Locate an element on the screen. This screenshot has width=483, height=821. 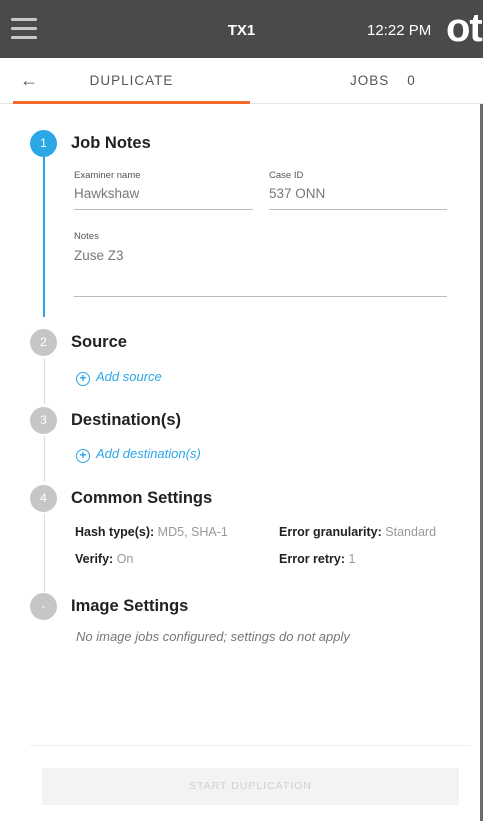
notes-underline is located at coordinates (260, 296).